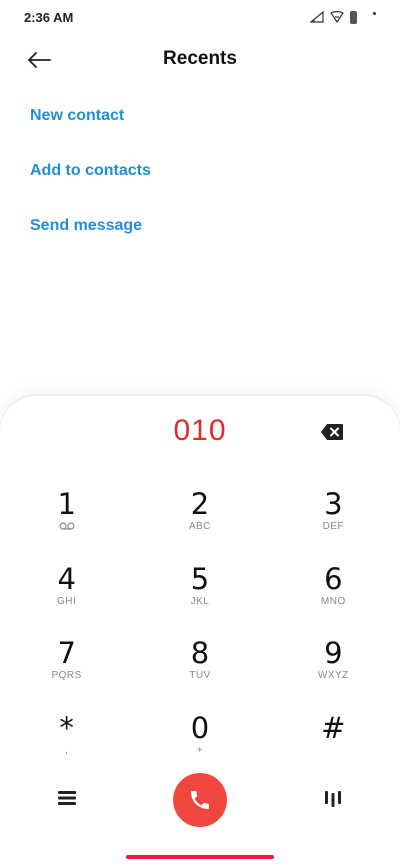  I want to click on key-letters: +, so click(200, 750).